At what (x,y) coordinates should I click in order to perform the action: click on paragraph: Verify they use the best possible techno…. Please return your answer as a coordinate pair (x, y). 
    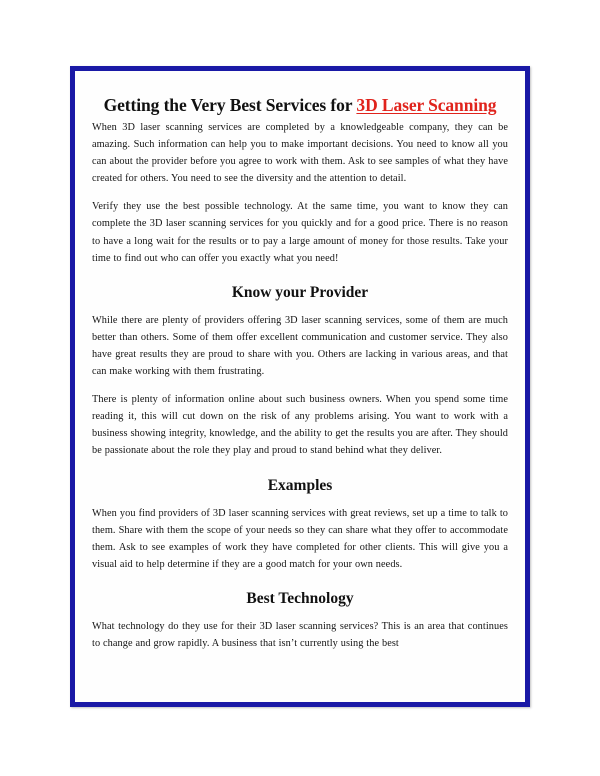
    Looking at the image, I should click on (300, 232).